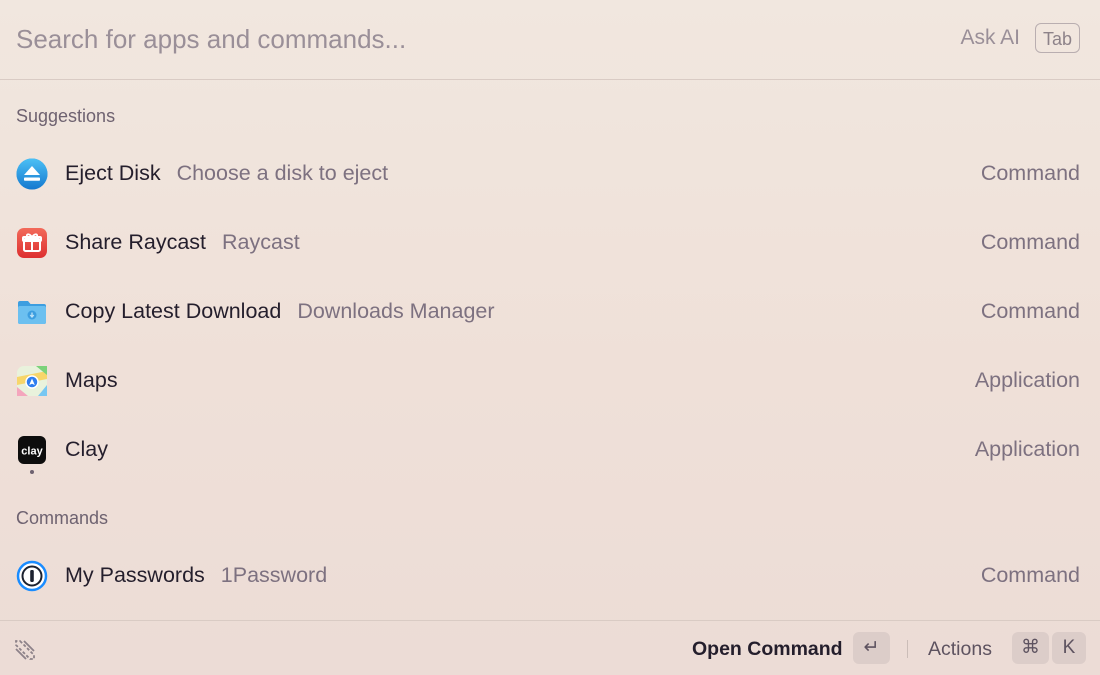 The width and height of the screenshot is (1100, 675). What do you see at coordinates (550, 576) in the screenshot?
I see `list-item-my-passwords: My Passwords 1Password Command` at bounding box center [550, 576].